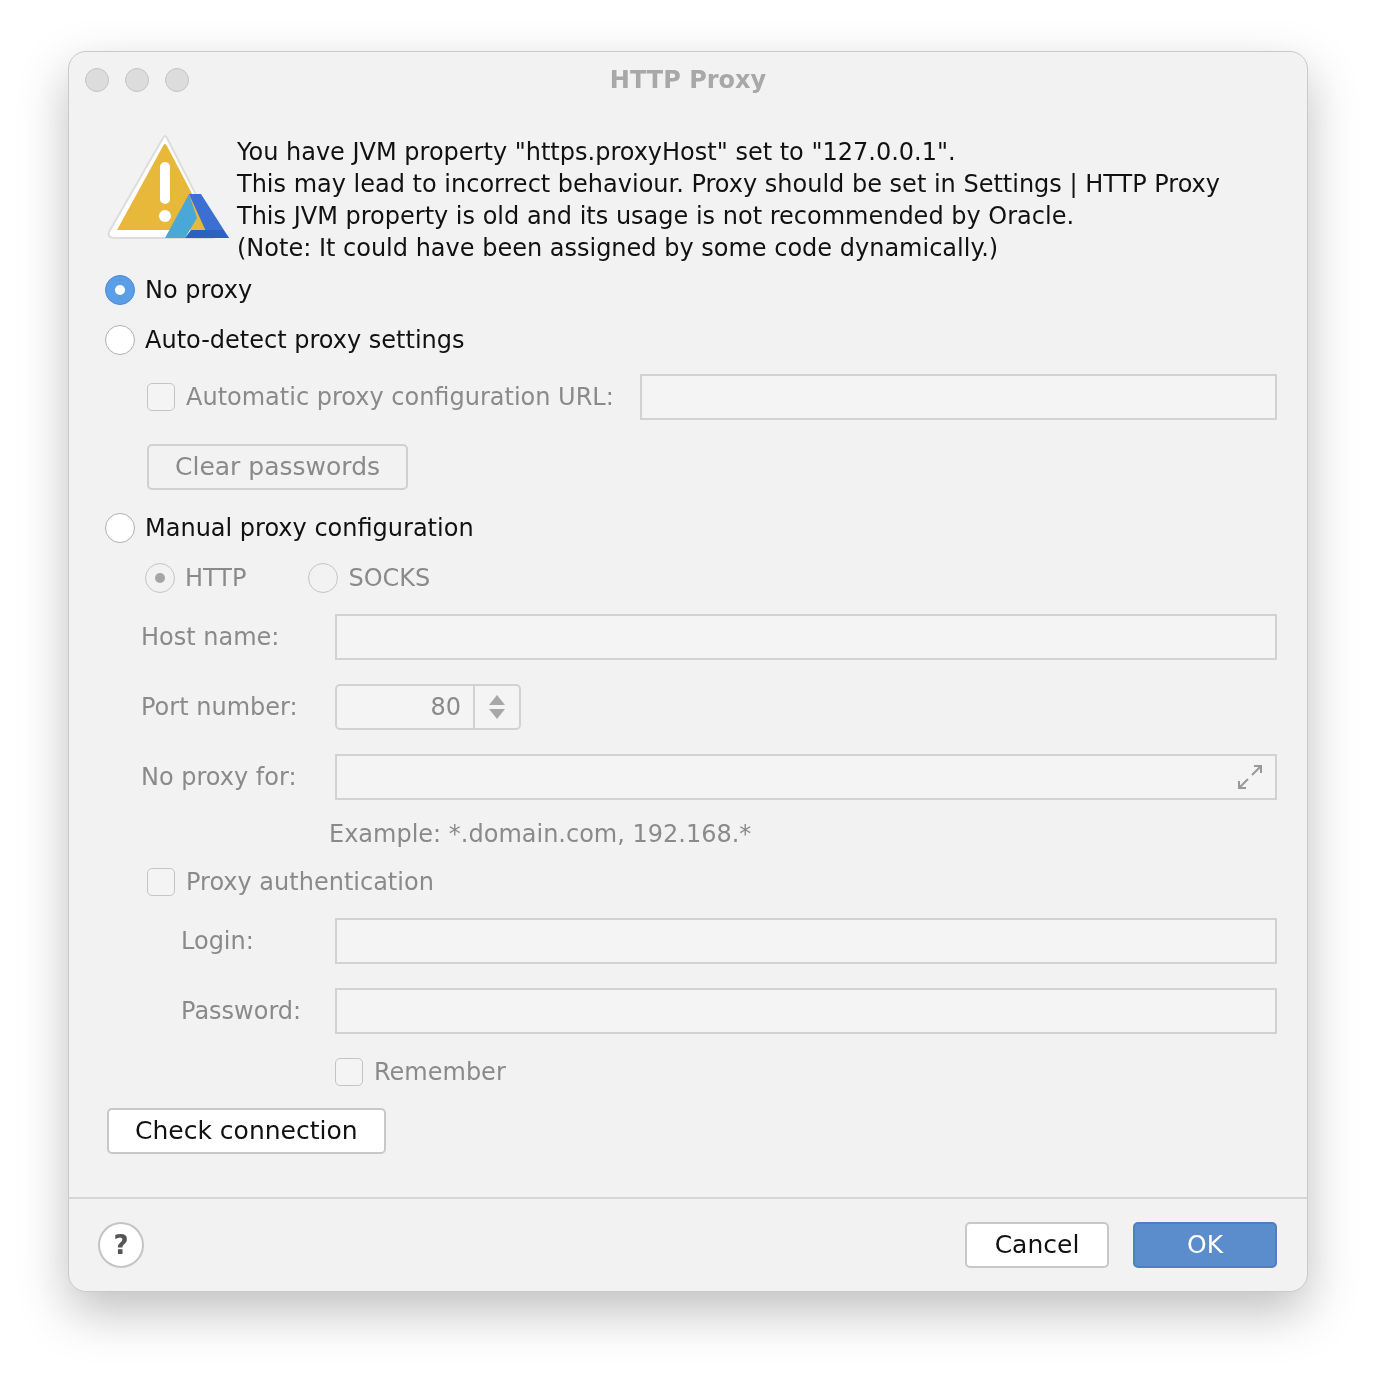  Describe the element at coordinates (728, 184) in the screenshot. I see `warning-text: This may lead to incorrect behaviour. Proxy should be set in Settings | HTTP Proxy` at that location.